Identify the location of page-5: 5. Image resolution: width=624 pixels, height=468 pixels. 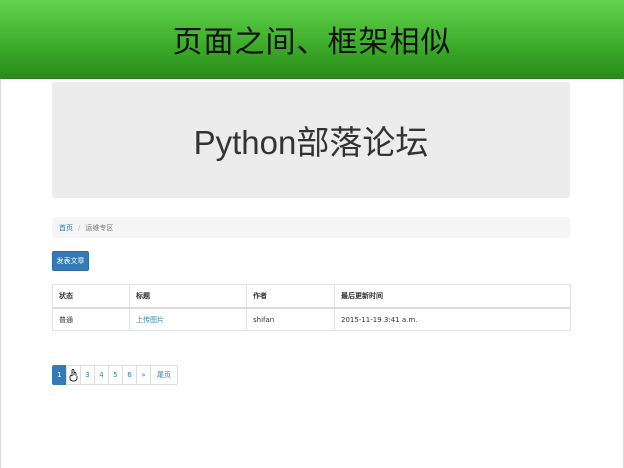
(115, 375).